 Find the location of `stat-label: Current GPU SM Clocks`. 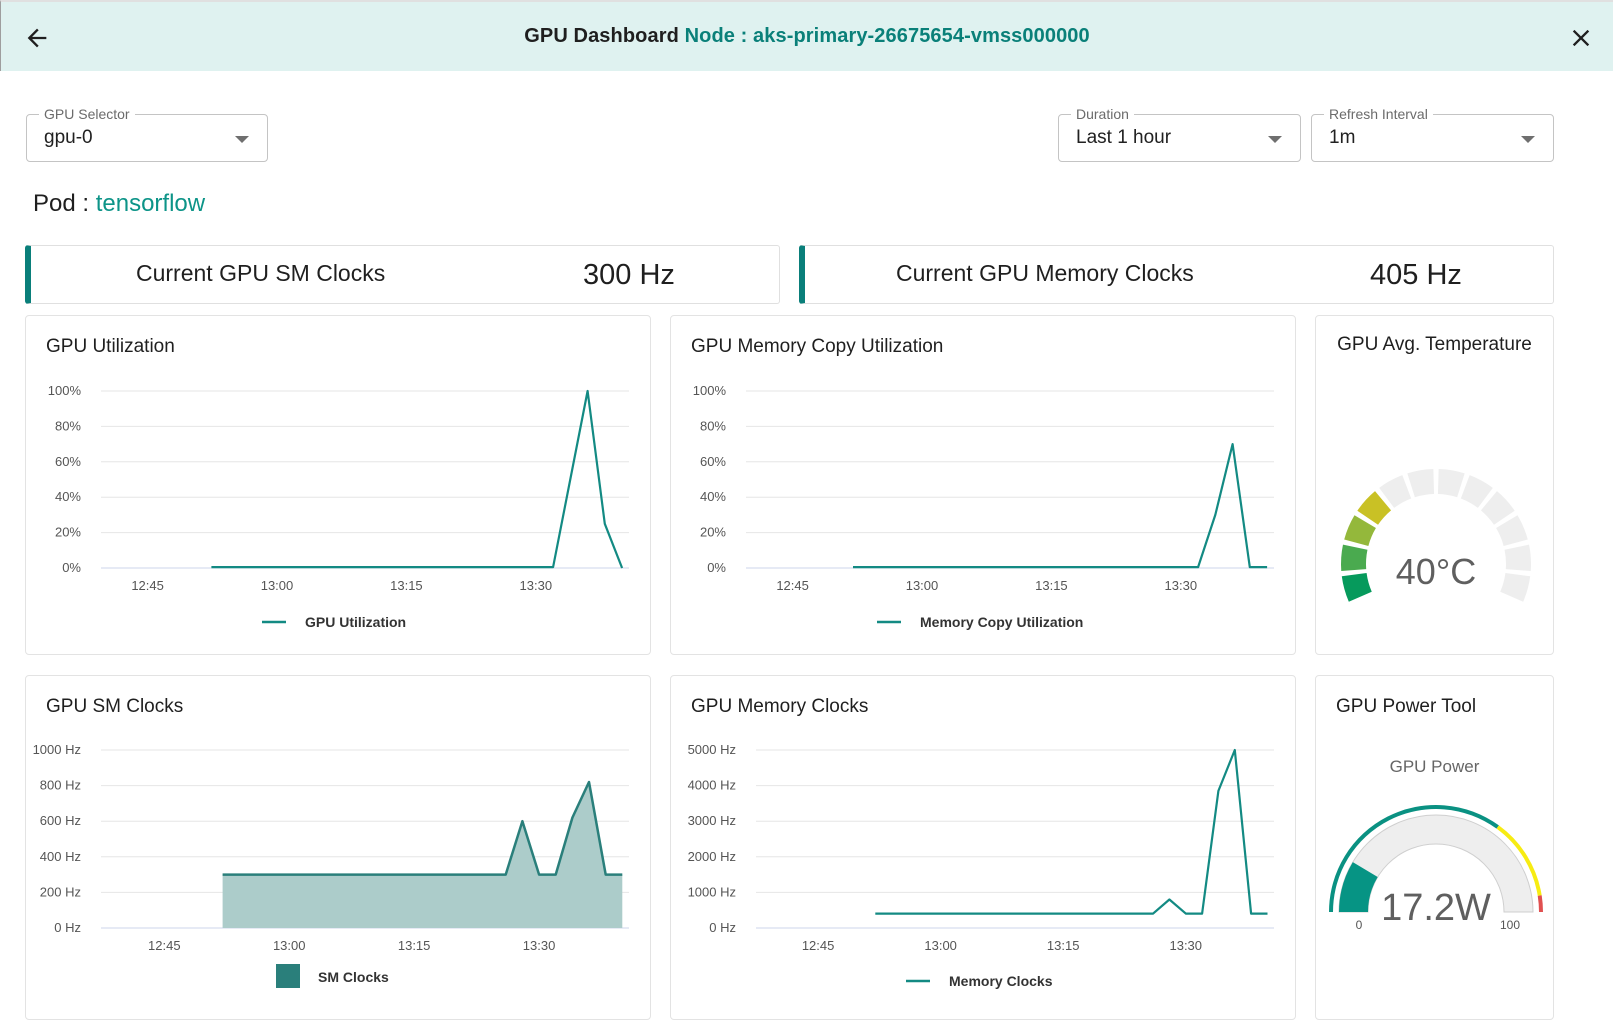

stat-label: Current GPU SM Clocks is located at coordinates (261, 273).